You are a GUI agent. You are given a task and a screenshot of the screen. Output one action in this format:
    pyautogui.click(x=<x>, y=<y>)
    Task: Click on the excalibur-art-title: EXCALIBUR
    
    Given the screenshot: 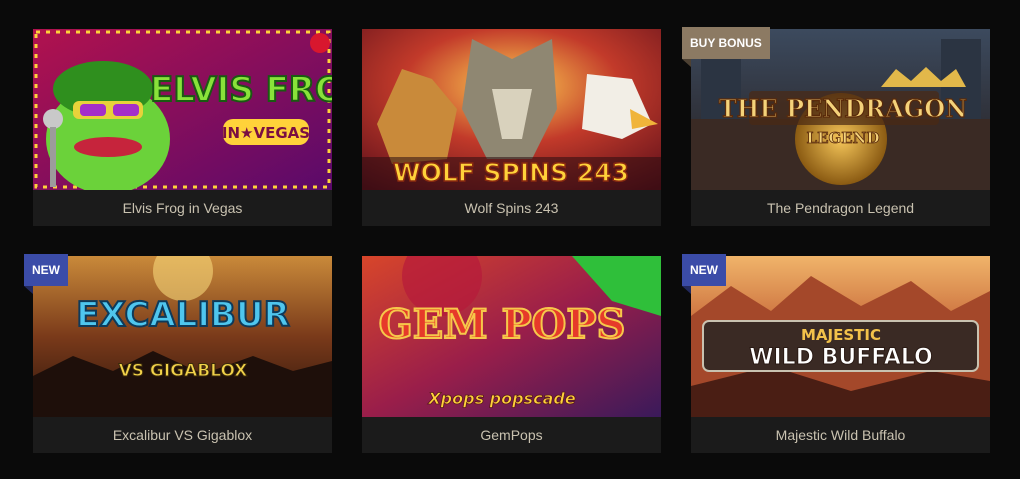 What is the action you would take?
    pyautogui.click(x=183, y=315)
    